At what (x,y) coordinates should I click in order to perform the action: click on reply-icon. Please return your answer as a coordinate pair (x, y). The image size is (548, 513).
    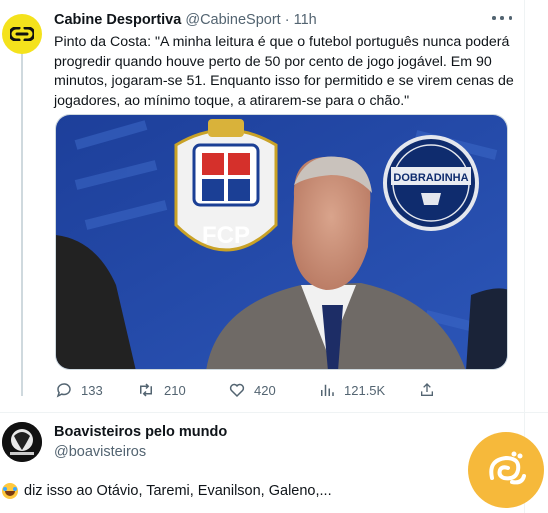
    Looking at the image, I should click on (63, 390).